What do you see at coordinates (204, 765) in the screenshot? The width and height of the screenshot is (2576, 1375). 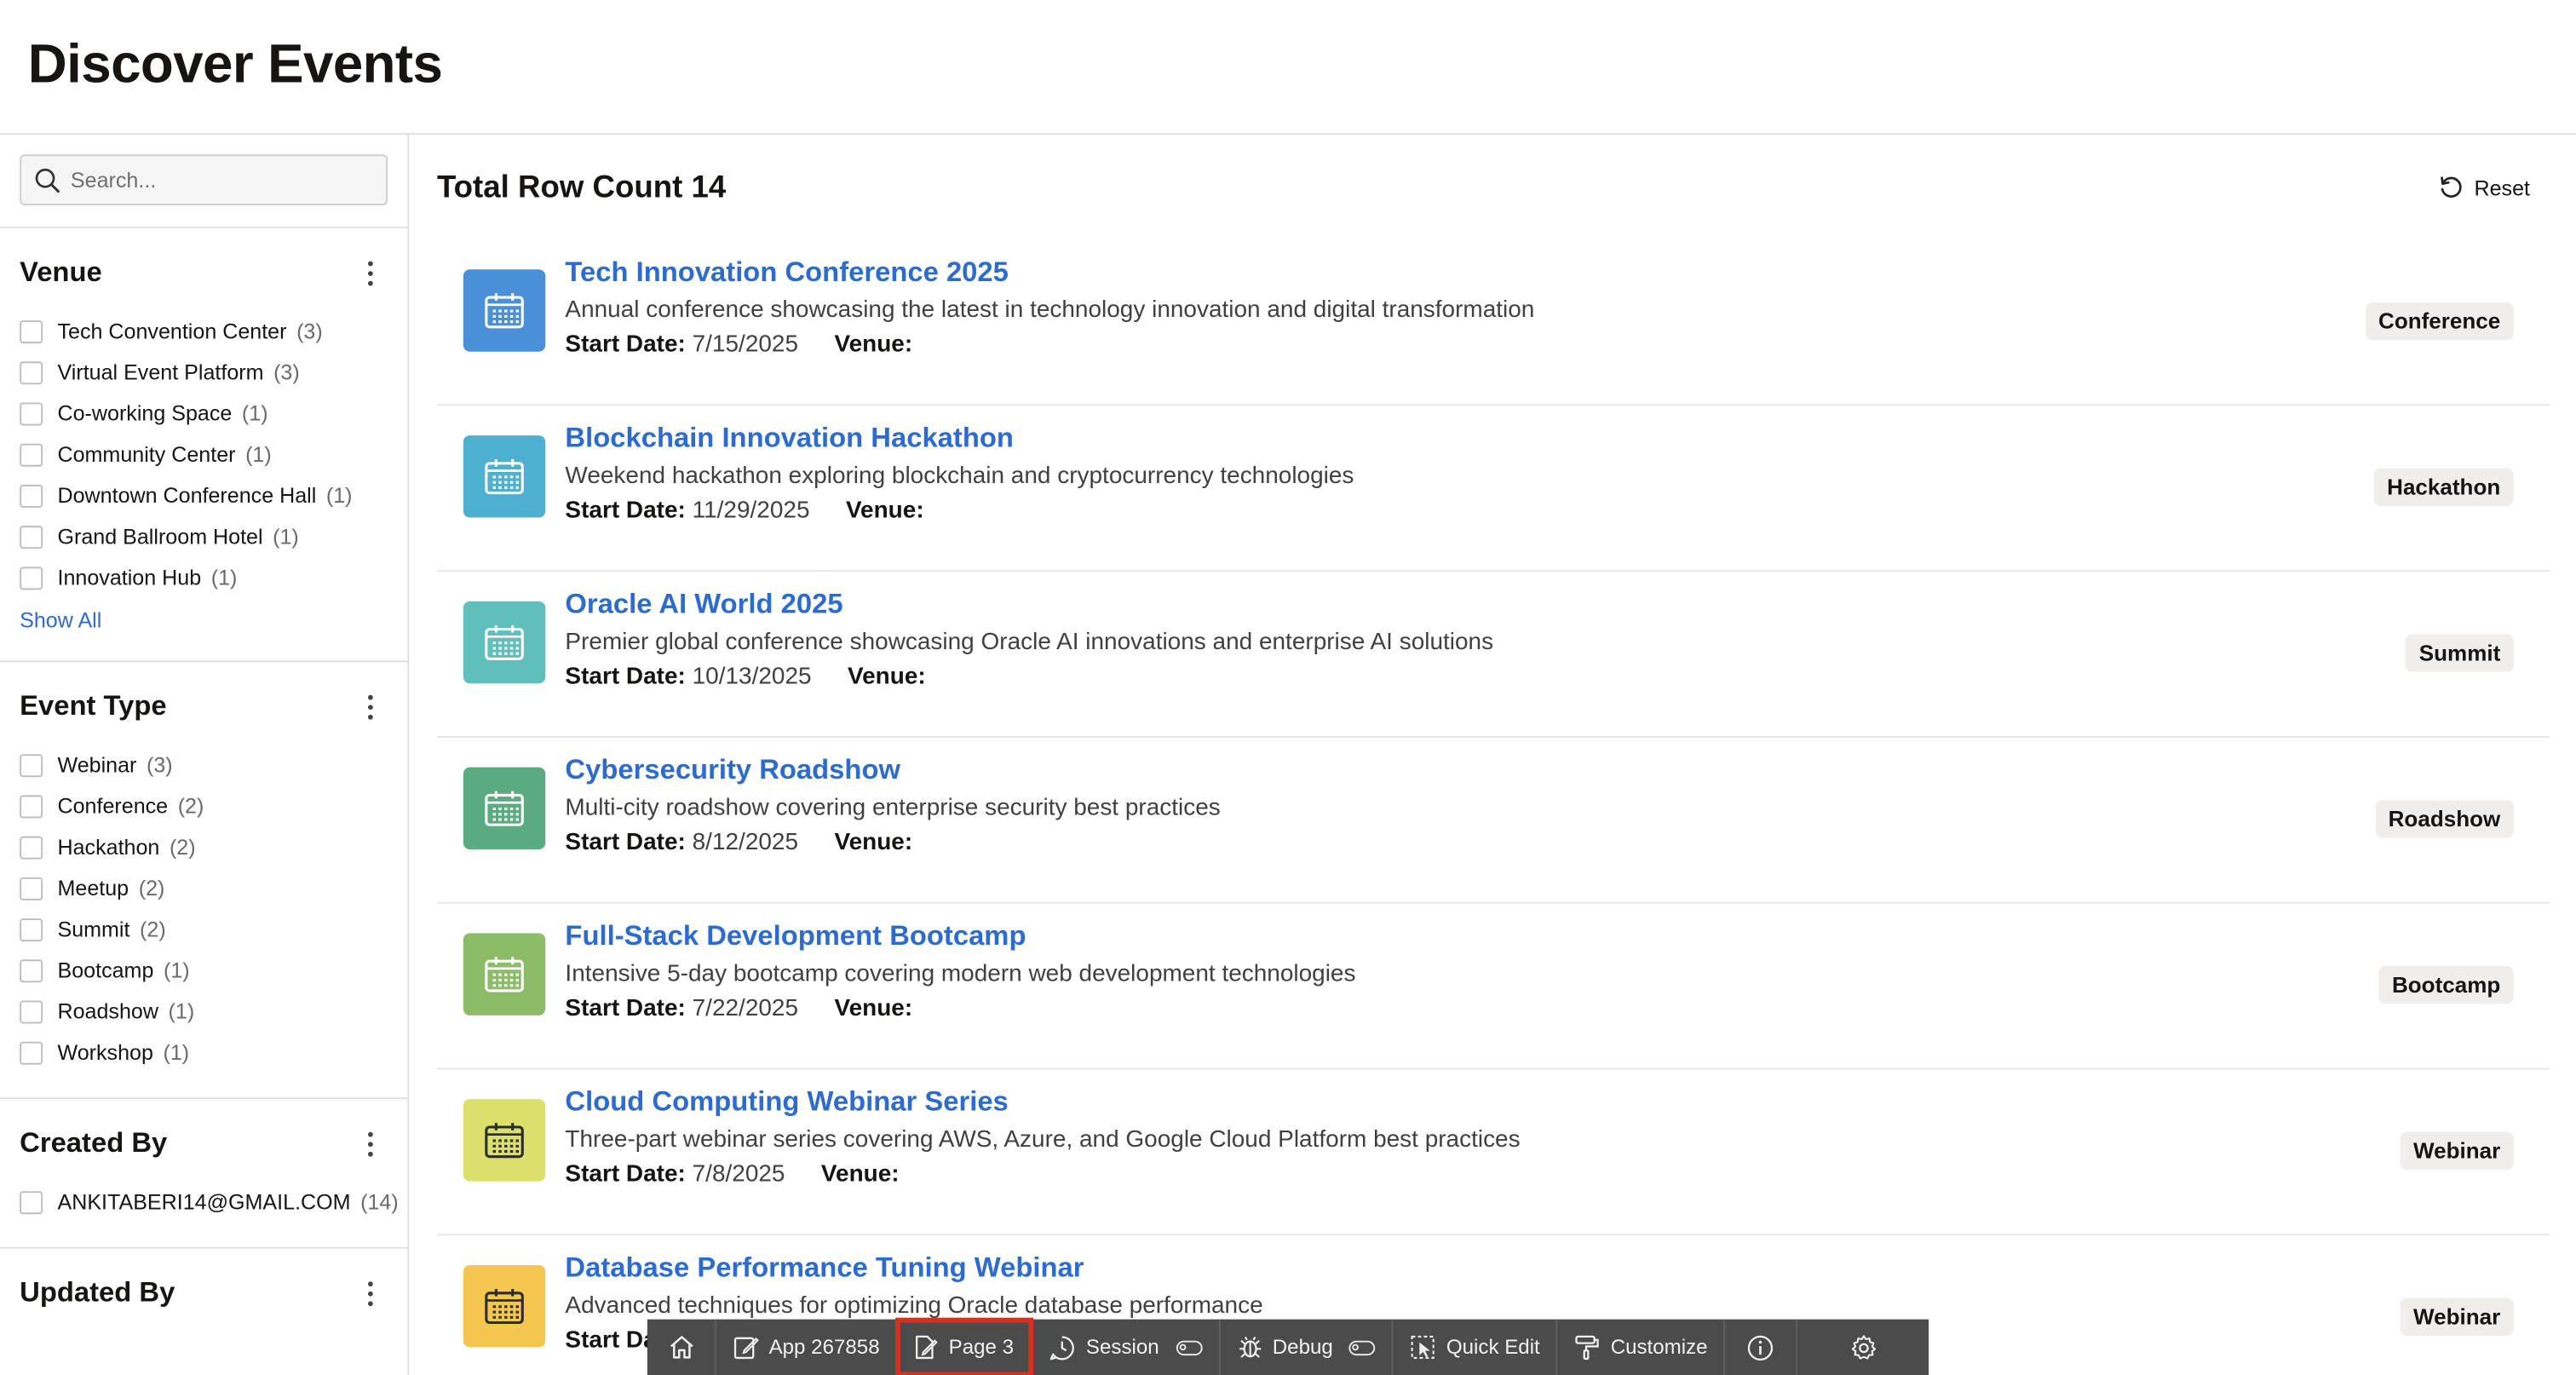 I see `event-type-option: Webinar (3)` at bounding box center [204, 765].